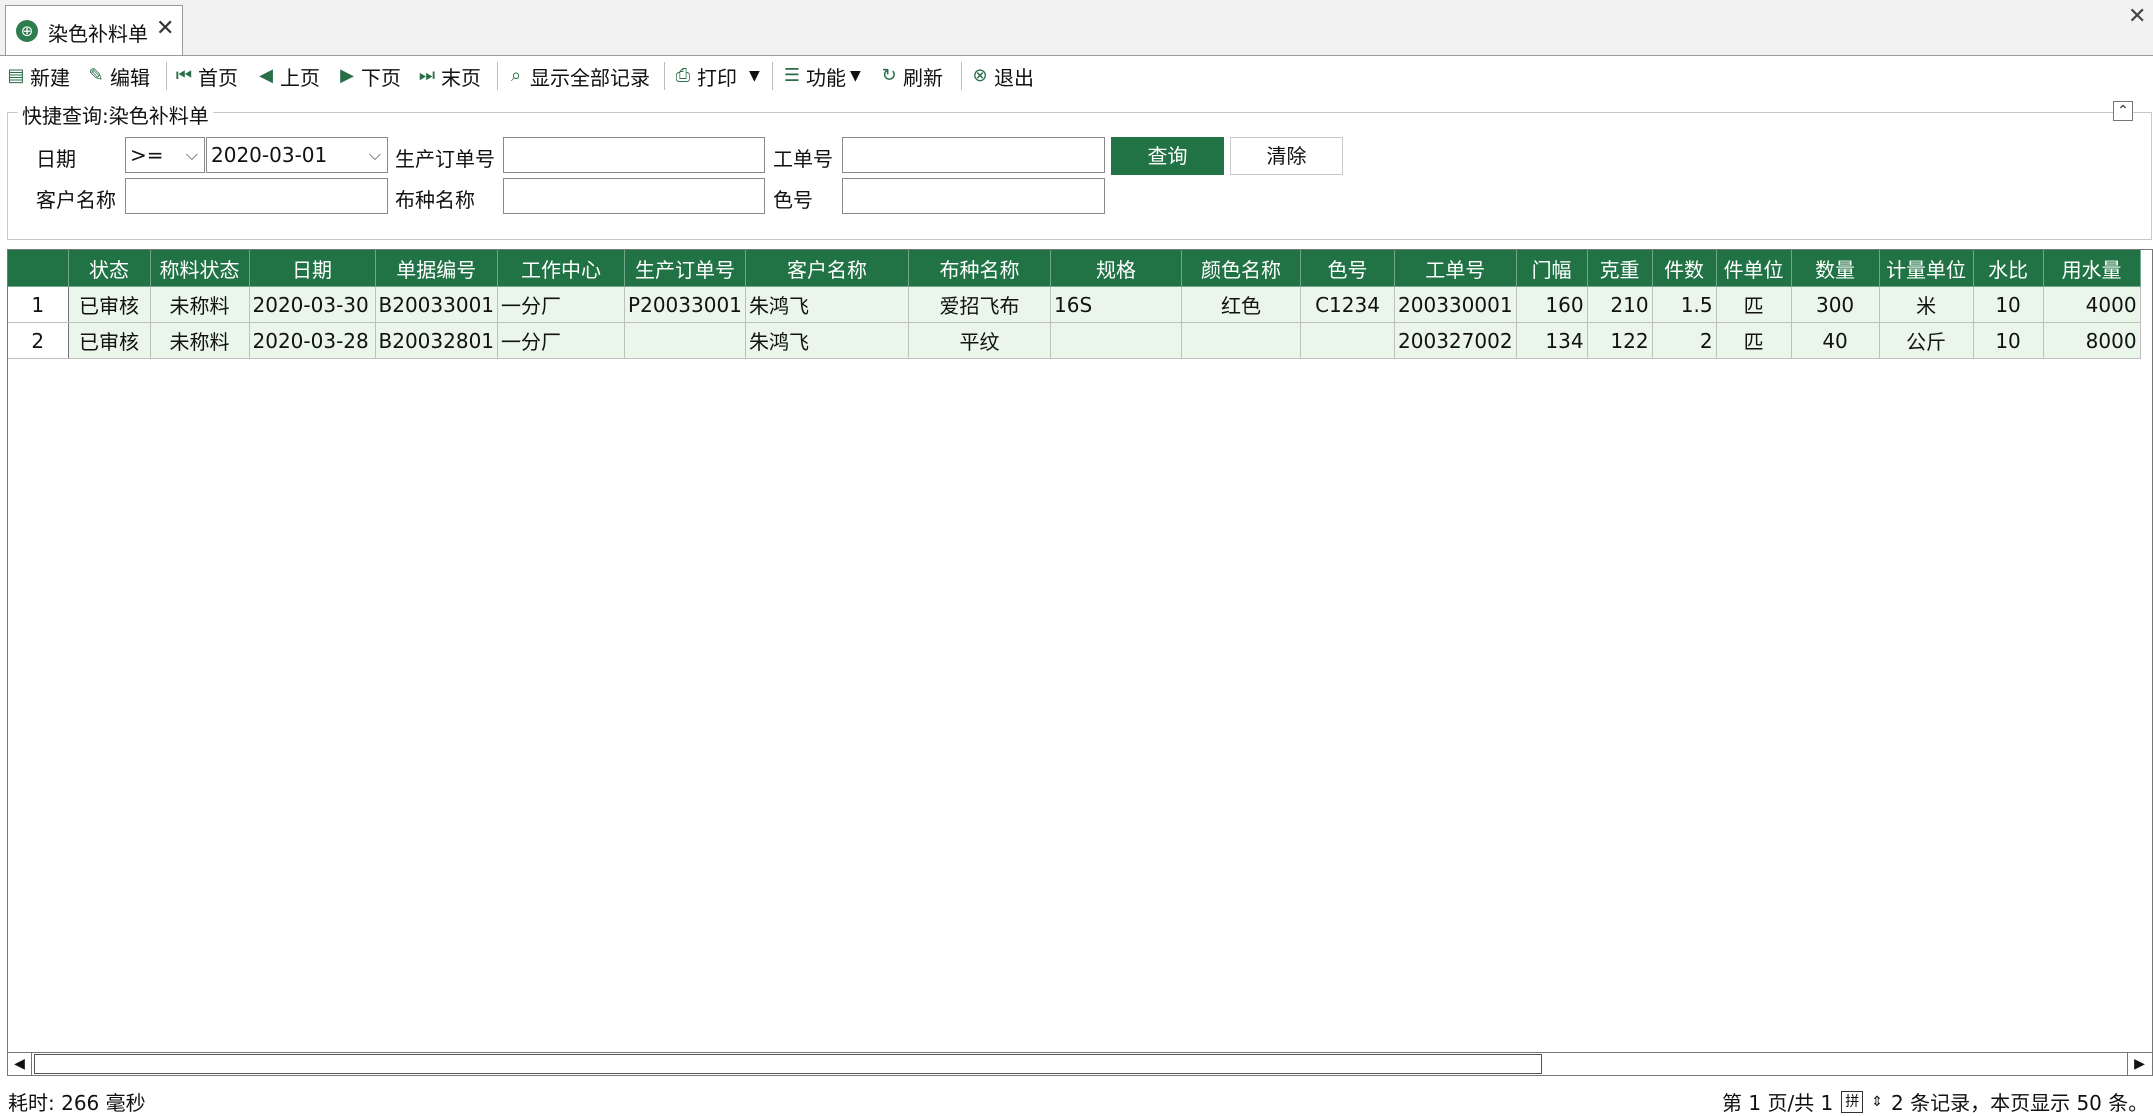 This screenshot has height=1116, width=2153. Describe the element at coordinates (1241, 268) in the screenshot. I see `column-header: 颜色名称` at that location.